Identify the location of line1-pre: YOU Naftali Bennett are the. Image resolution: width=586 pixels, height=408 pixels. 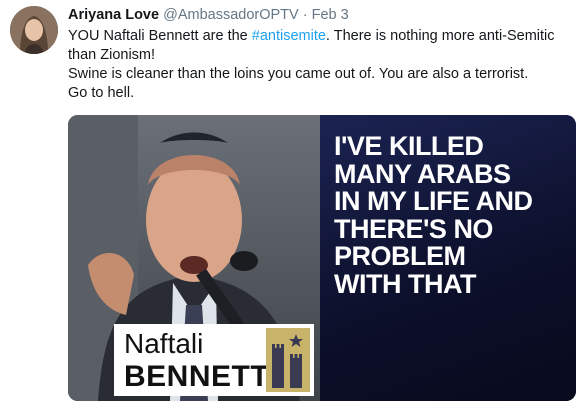
(160, 36).